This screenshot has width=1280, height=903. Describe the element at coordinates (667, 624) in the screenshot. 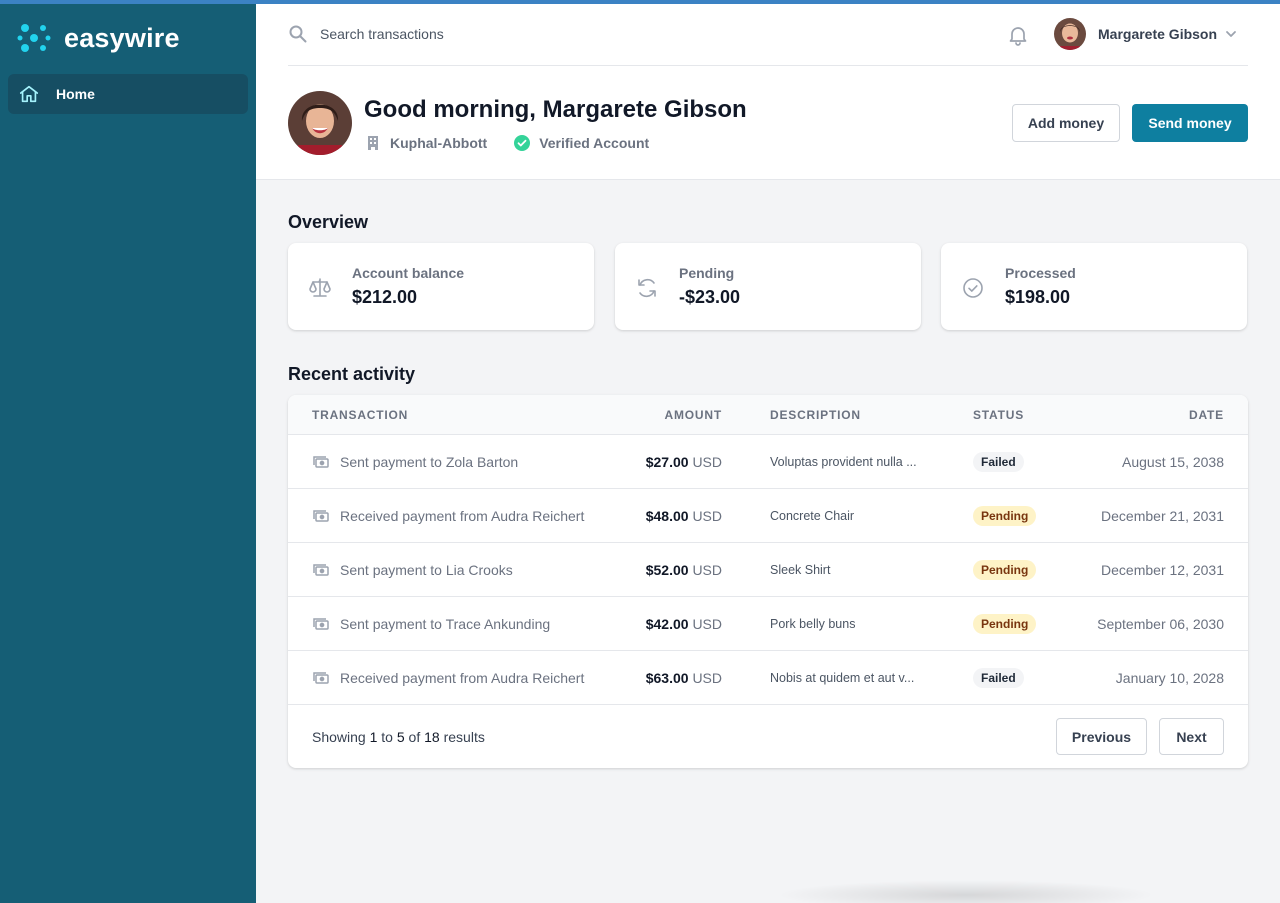

I see `amount-value: $42.00` at that location.